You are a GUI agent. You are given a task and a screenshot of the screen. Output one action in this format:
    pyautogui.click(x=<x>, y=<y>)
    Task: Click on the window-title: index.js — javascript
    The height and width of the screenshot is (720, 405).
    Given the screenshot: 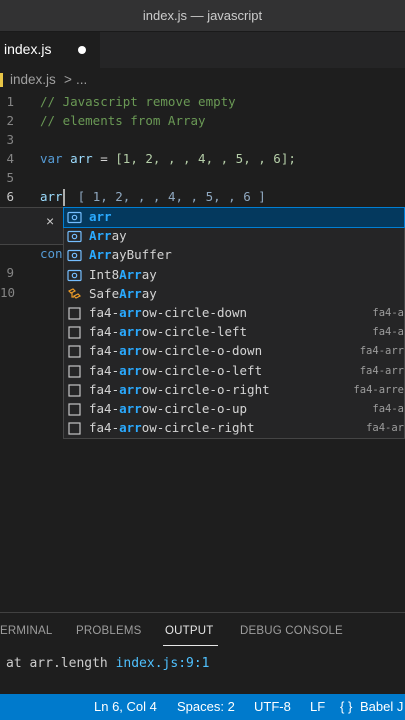 What is the action you would take?
    pyautogui.click(x=202, y=15)
    